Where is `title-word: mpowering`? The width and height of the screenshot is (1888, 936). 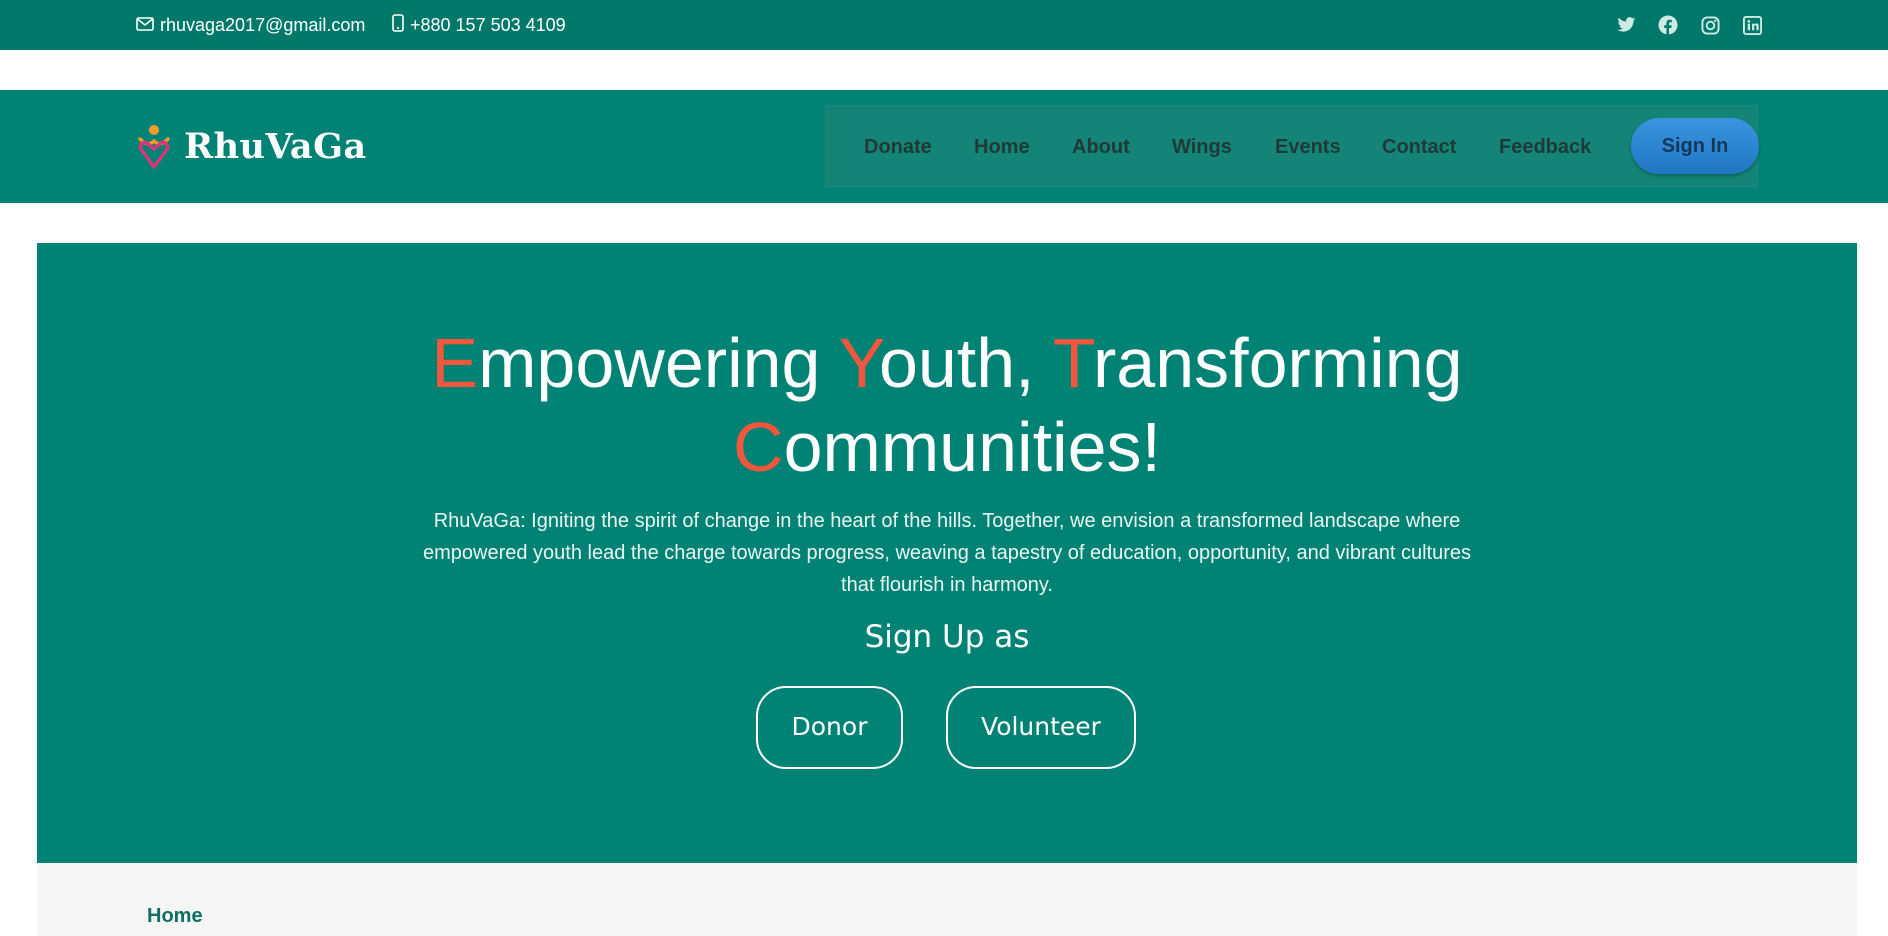 title-word: mpowering is located at coordinates (658, 363).